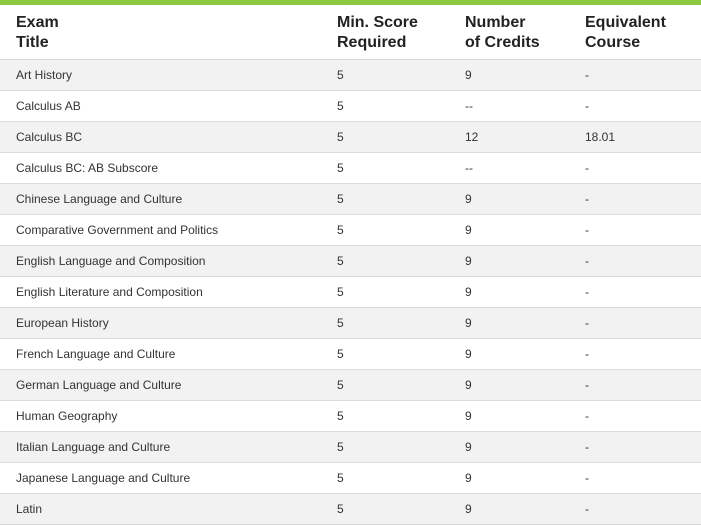  Describe the element at coordinates (495, 22) in the screenshot. I see `header-line: Number` at that location.